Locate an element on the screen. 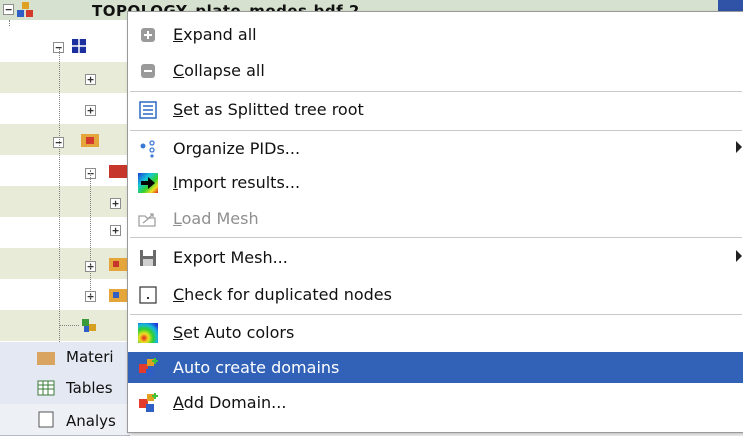 The height and width of the screenshot is (436, 743). menu-item-label: Auto create domains is located at coordinates (256, 367).